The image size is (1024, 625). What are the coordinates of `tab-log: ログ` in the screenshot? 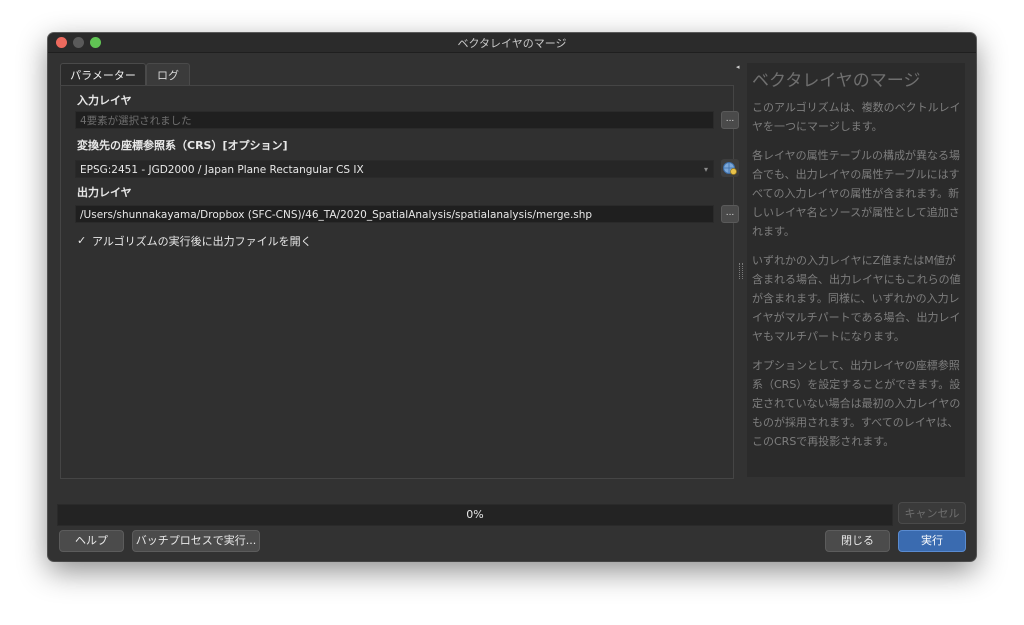 It's located at (168, 74).